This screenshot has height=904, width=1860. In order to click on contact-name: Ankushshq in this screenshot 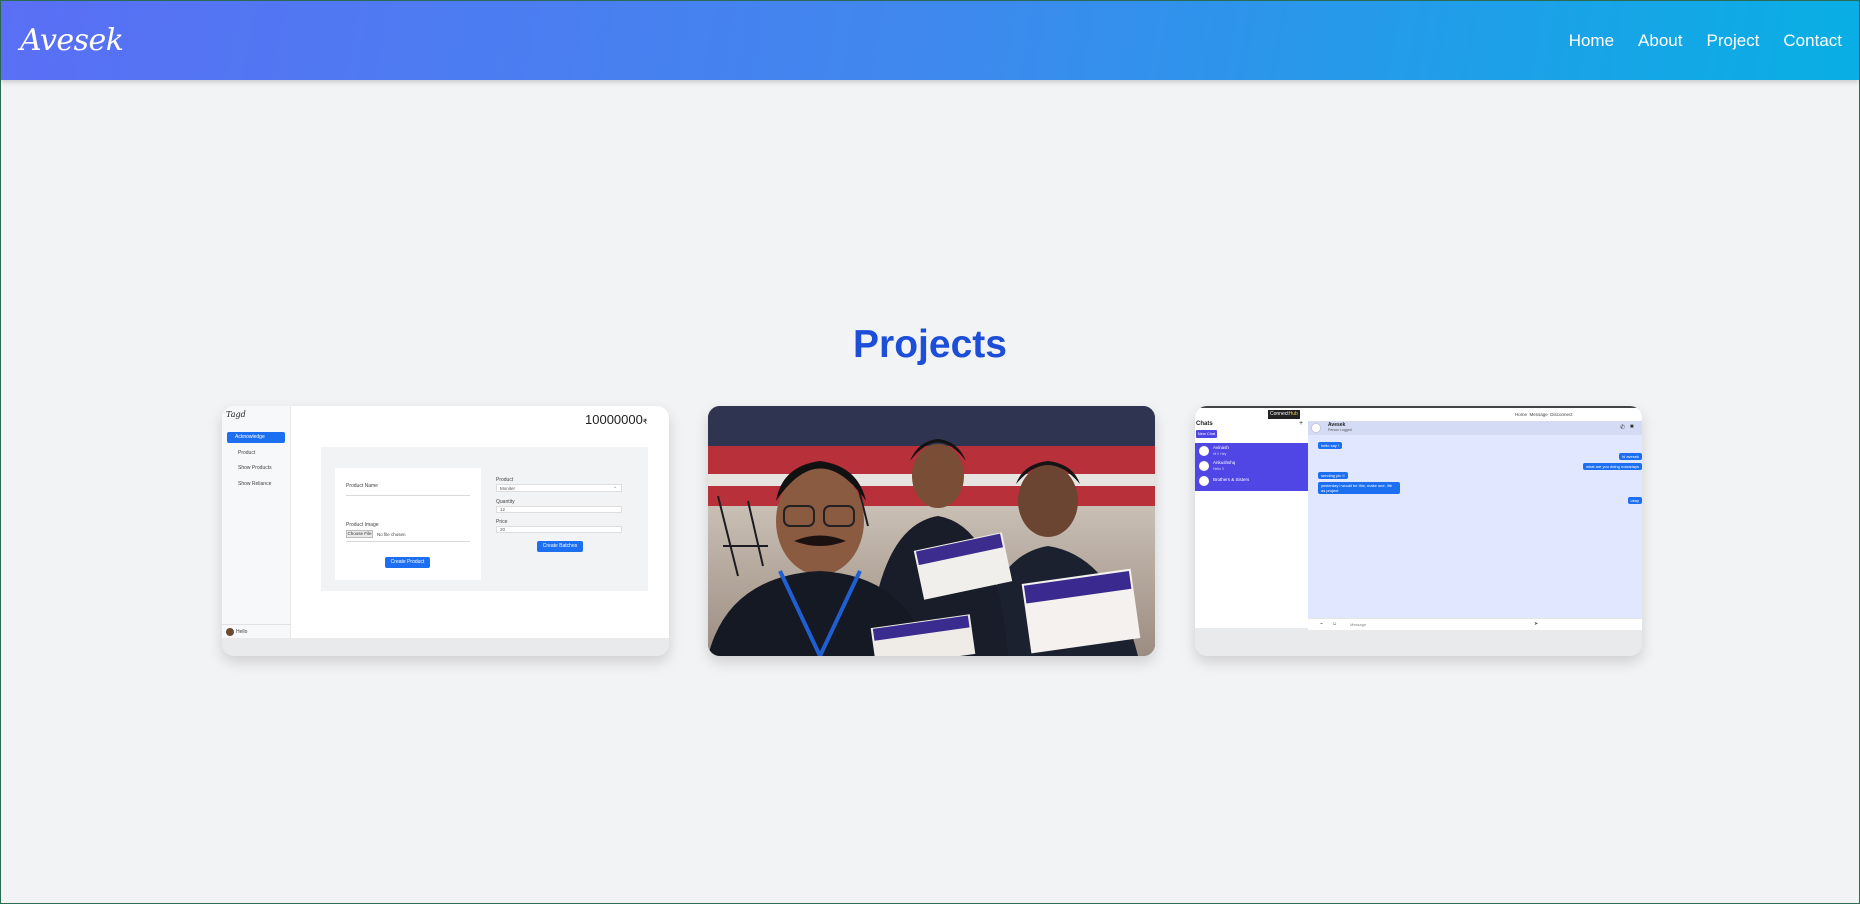, I will do `click(1224, 462)`.